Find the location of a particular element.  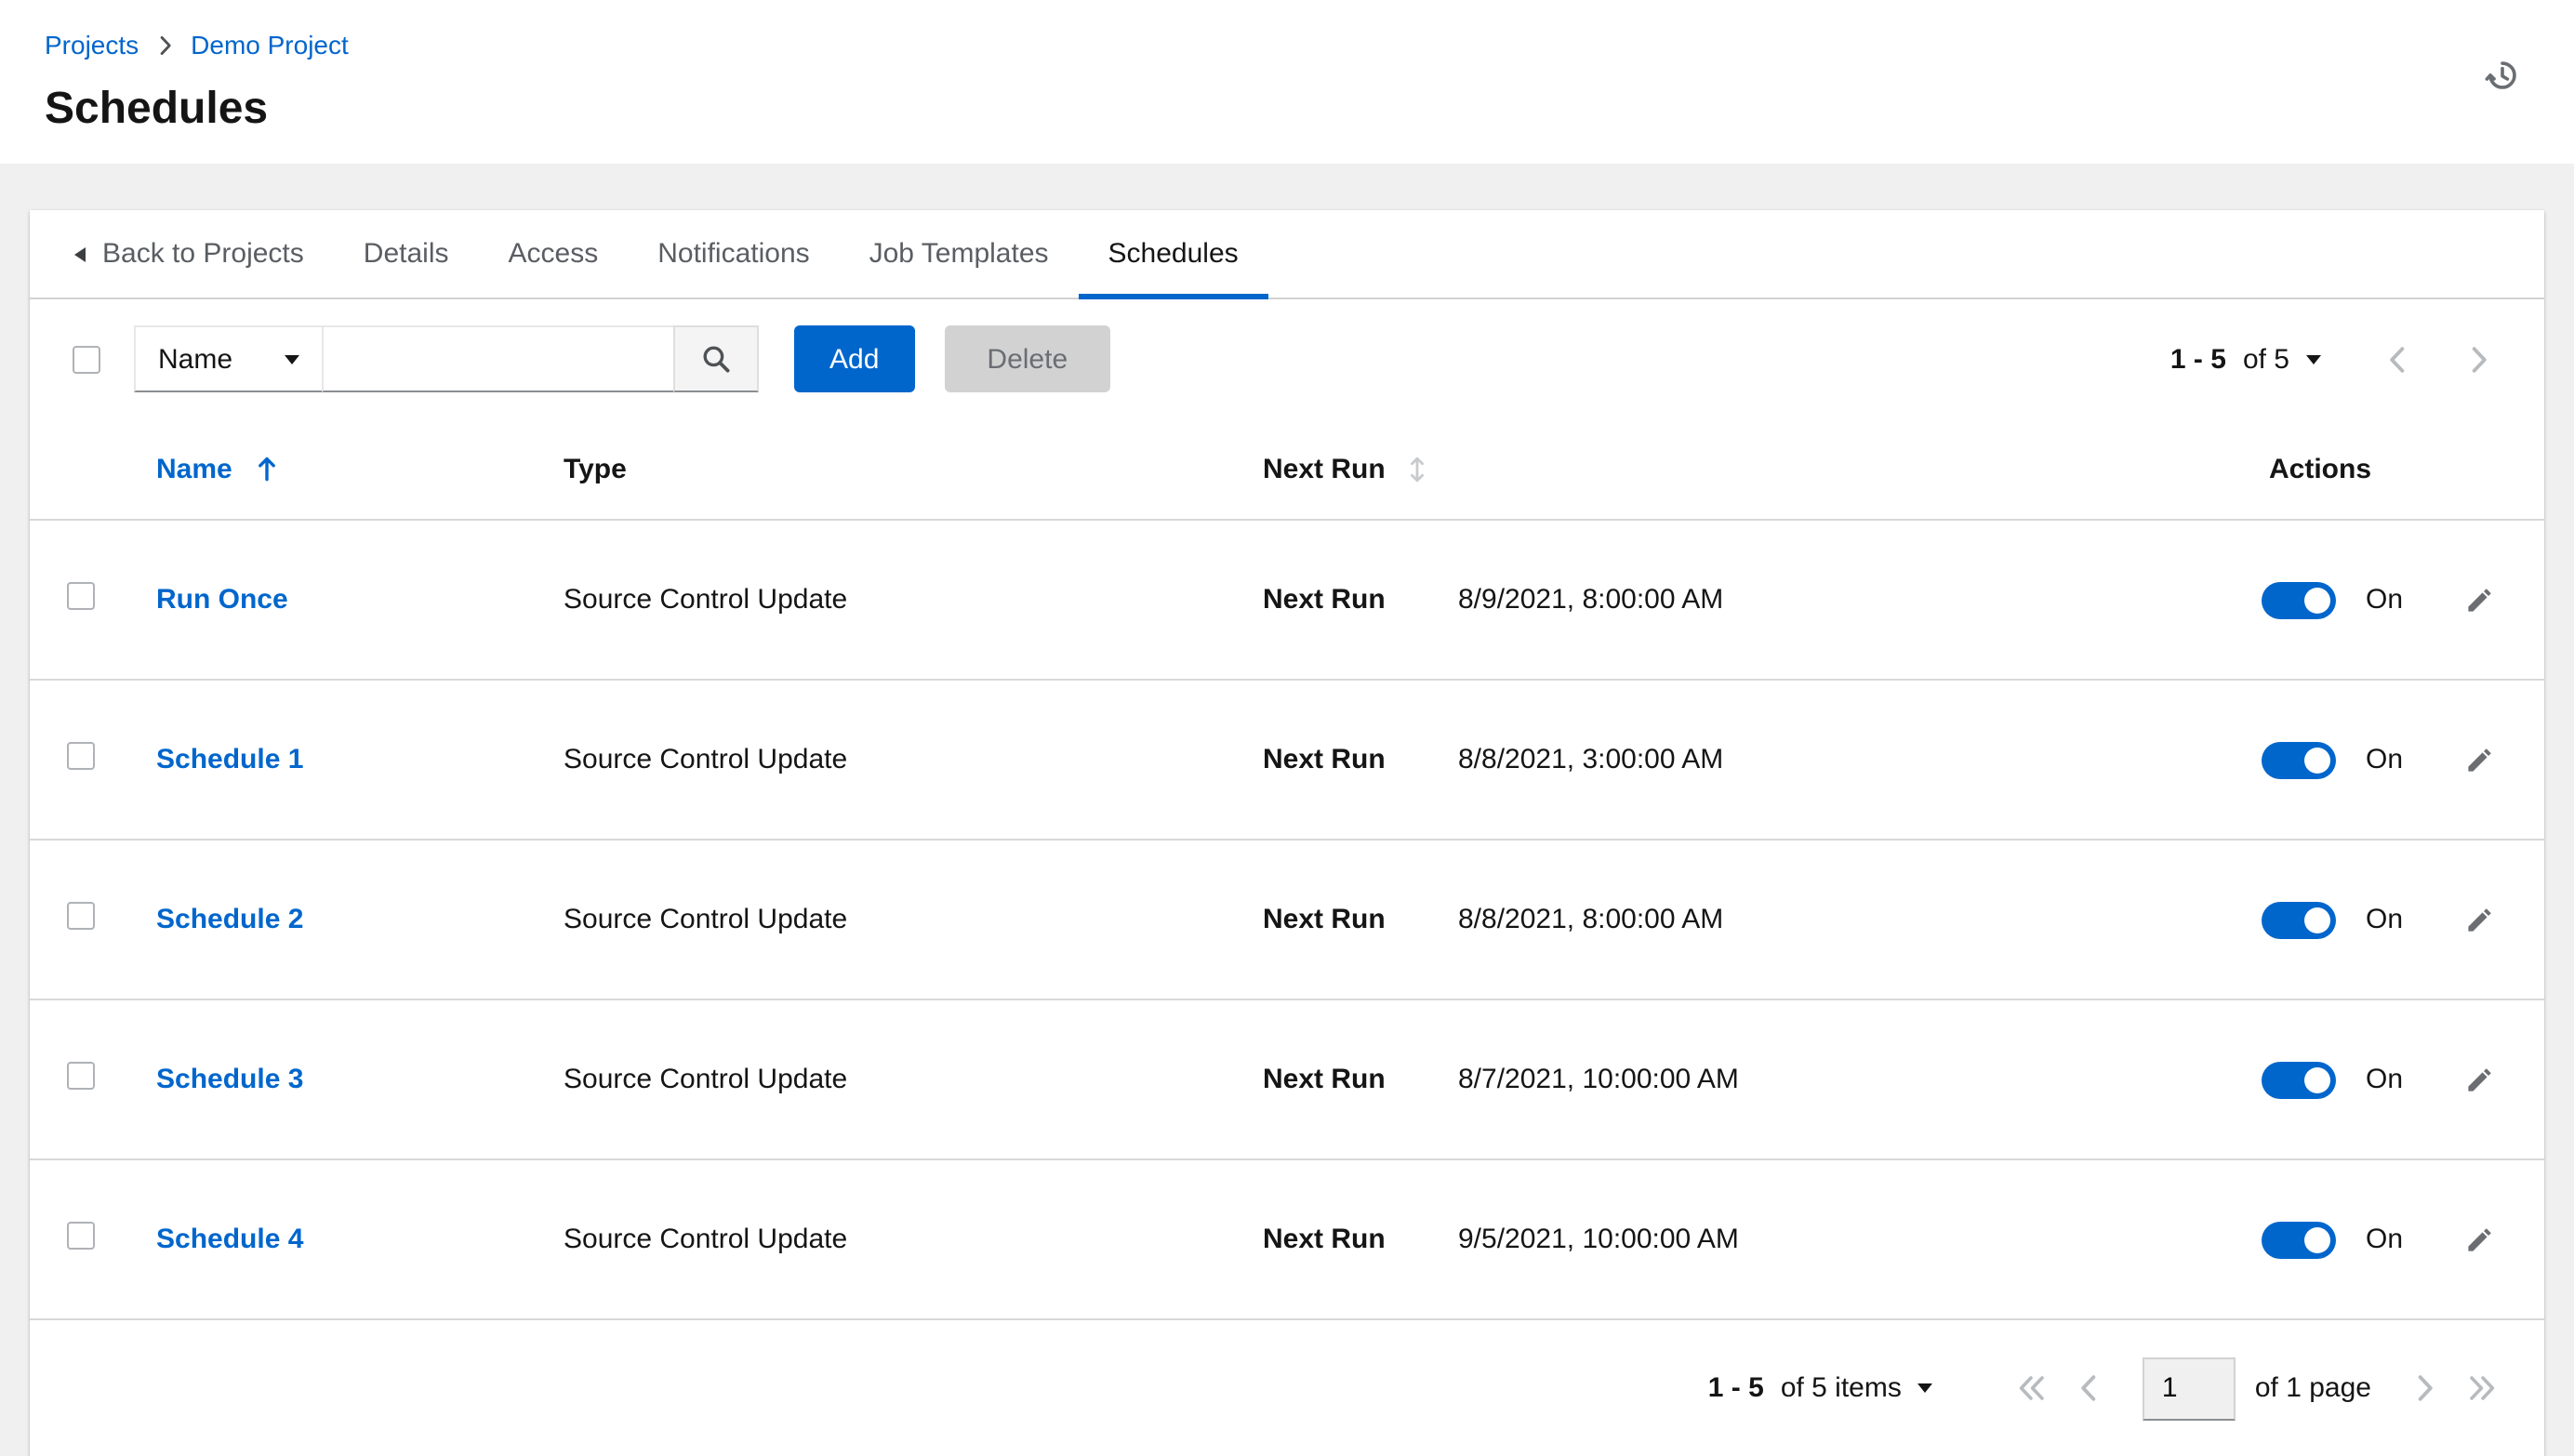

tab-label: Details is located at coordinates (406, 254).